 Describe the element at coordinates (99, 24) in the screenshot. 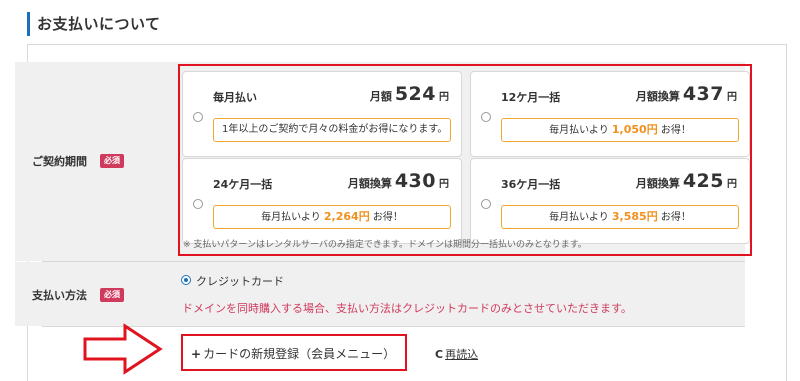

I see `section-title: お支払いについて` at that location.